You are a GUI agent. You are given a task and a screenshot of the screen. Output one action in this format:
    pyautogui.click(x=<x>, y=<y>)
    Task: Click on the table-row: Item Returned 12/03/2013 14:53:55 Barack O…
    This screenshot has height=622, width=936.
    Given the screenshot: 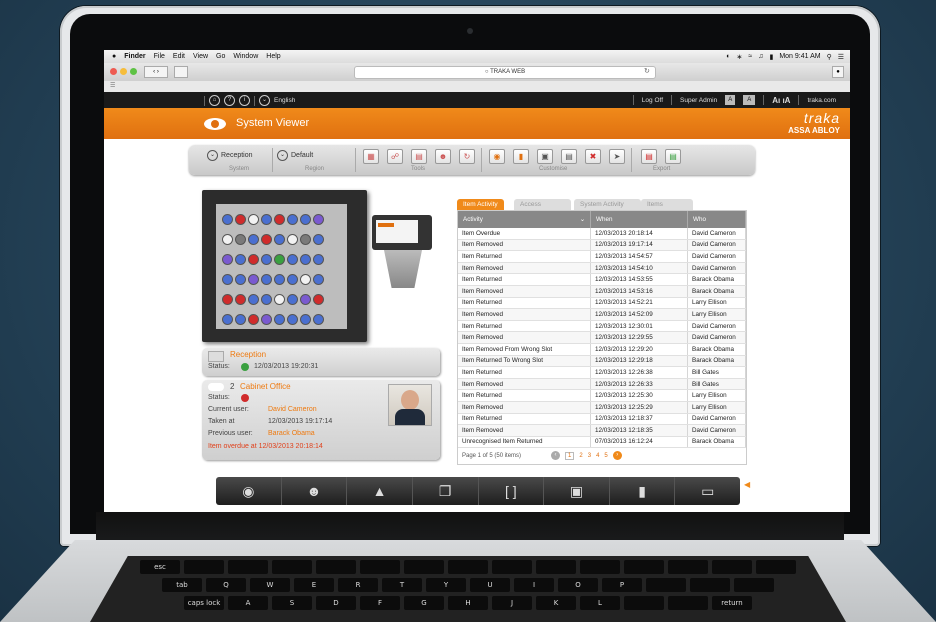 What is the action you would take?
    pyautogui.click(x=602, y=279)
    